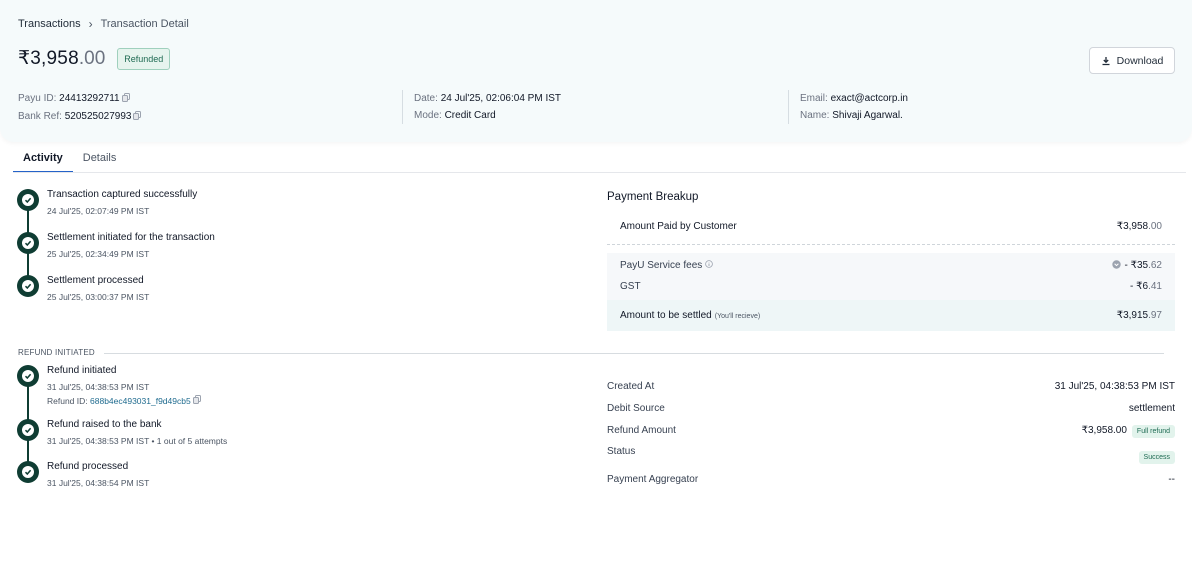 This screenshot has width=1192, height=566. I want to click on timeline-title: Transaction captured successfully, so click(122, 194).